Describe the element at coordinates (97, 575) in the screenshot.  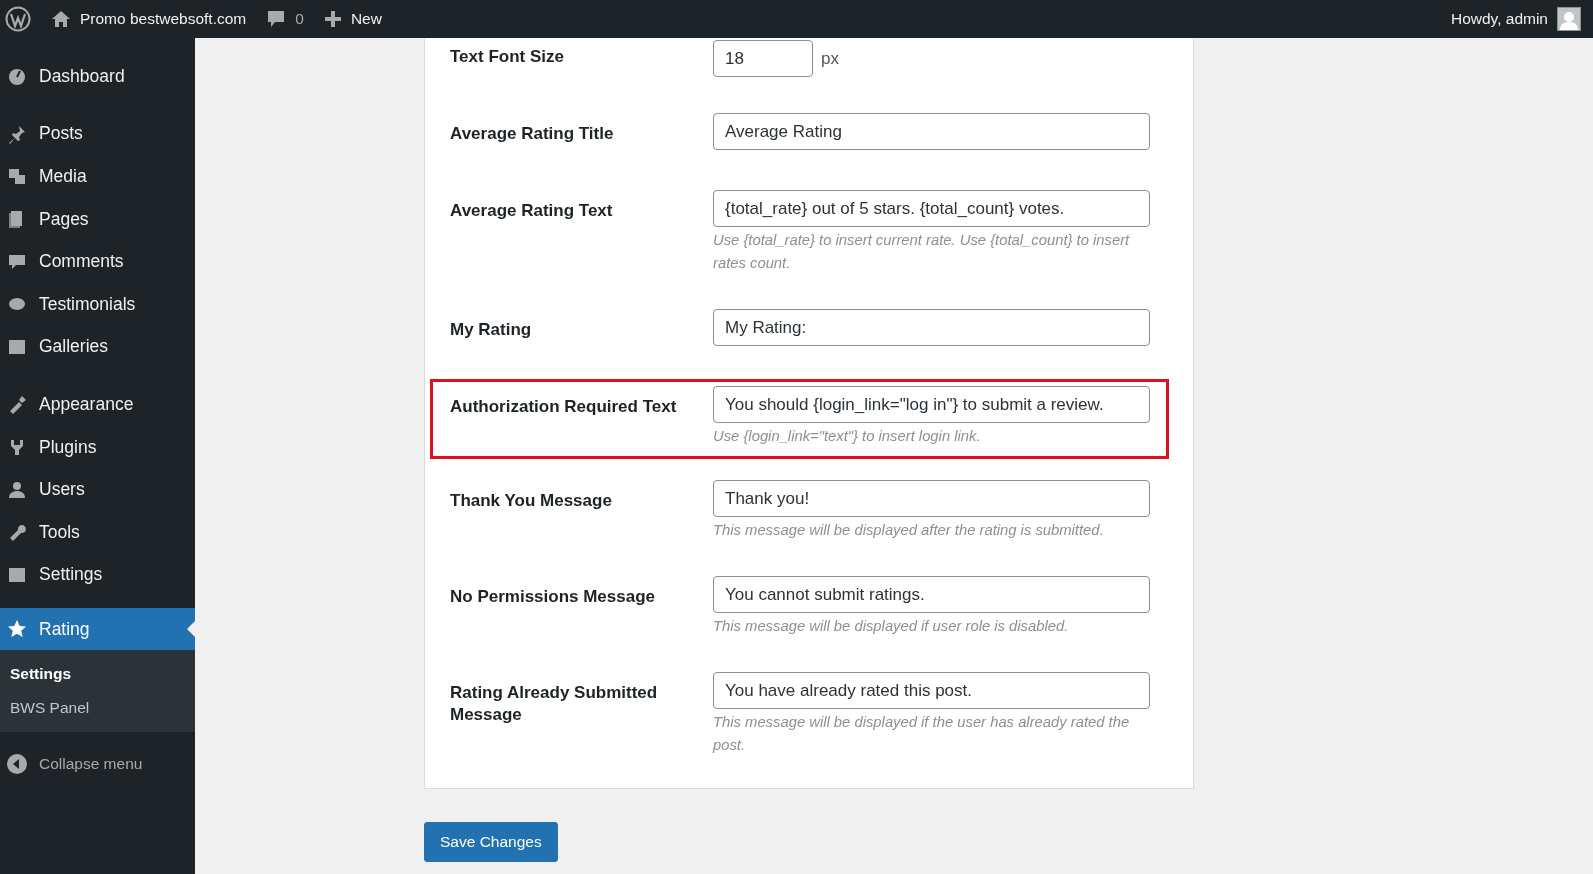
I see `sidebar-item: Settings` at that location.